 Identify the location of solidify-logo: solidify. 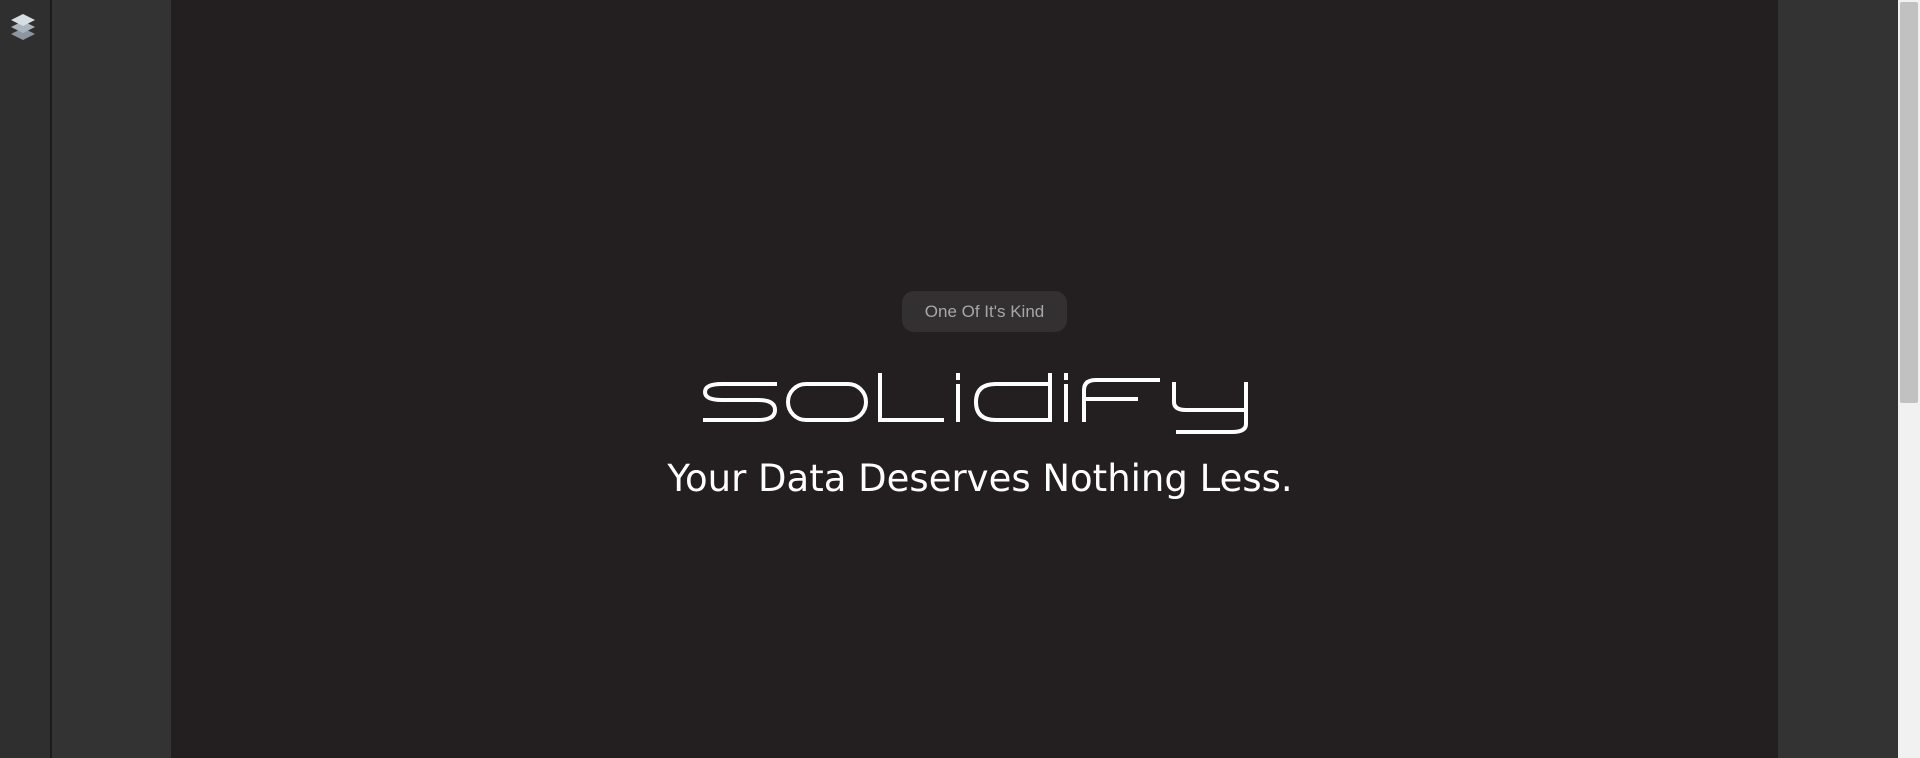
(976, 405).